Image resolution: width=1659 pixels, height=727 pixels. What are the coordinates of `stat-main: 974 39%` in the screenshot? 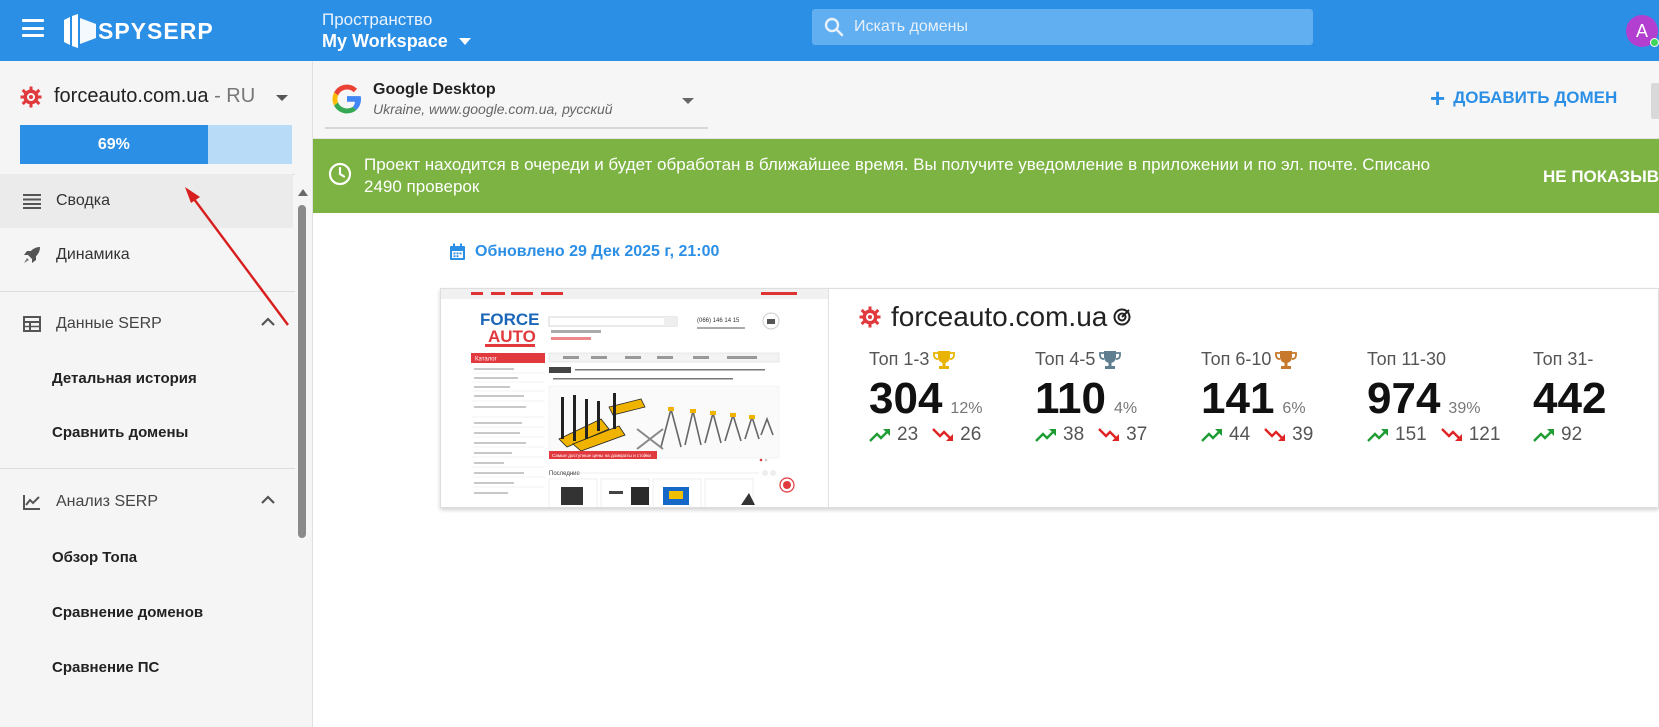 It's located at (1452, 399).